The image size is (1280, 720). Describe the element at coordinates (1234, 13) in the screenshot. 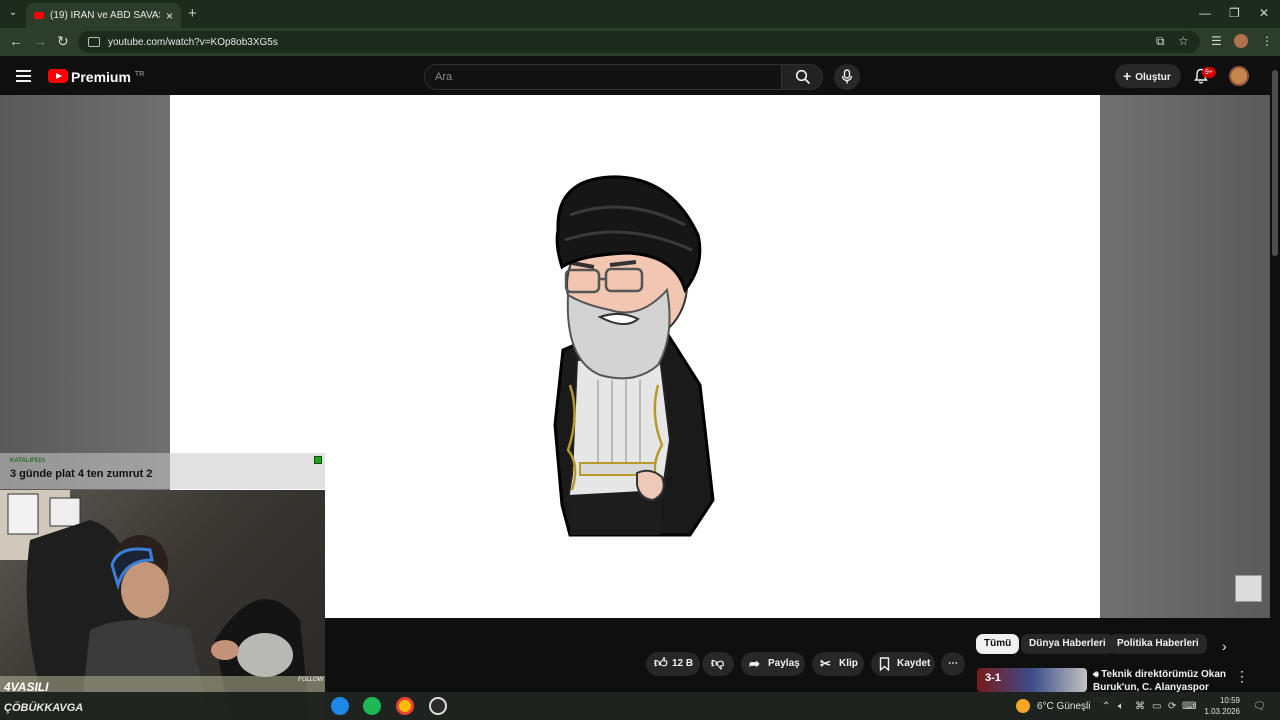

I see `restore-icon: ❐` at that location.